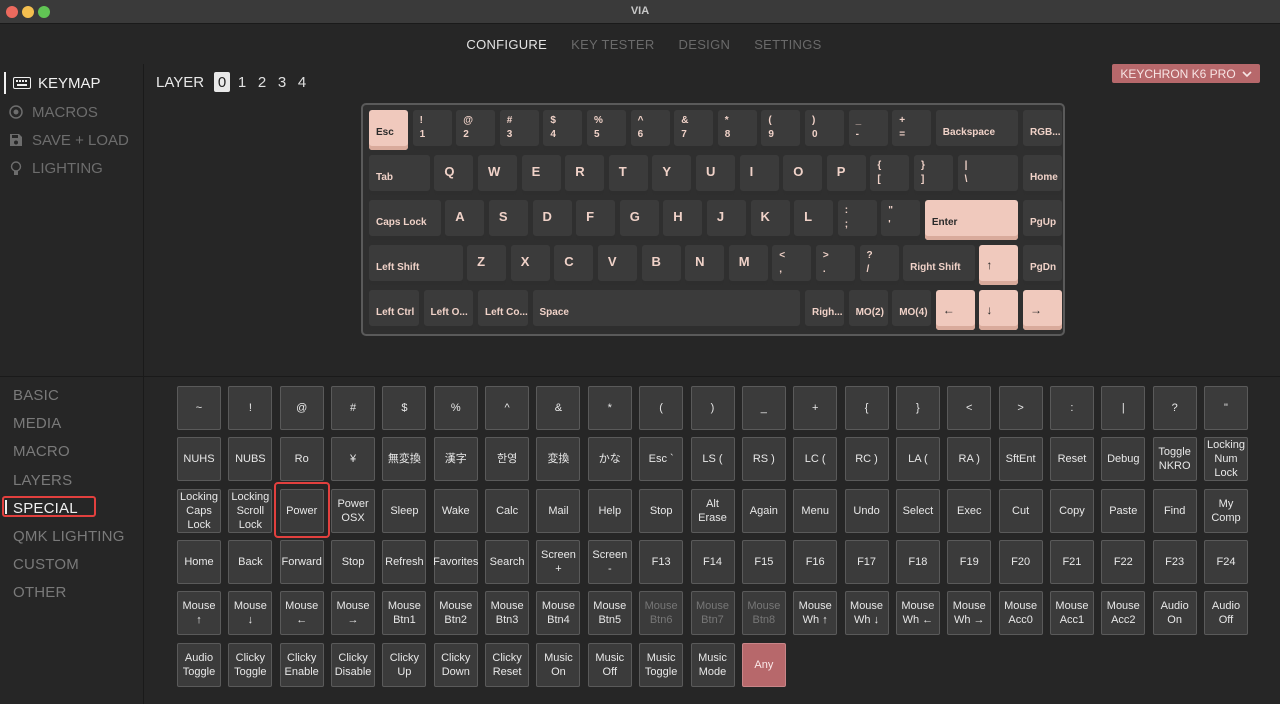 Image resolution: width=1280 pixels, height=704 pixels. What do you see at coordinates (301, 613) in the screenshot?
I see `keycode-mouse-4-2: Mouse ←` at bounding box center [301, 613].